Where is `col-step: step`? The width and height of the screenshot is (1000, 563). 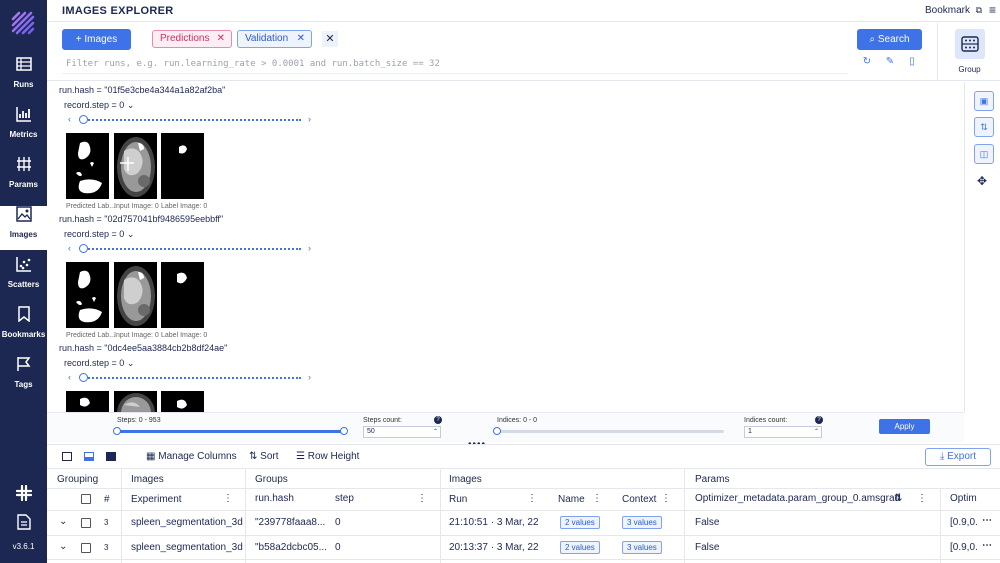 col-step: step is located at coordinates (344, 498).